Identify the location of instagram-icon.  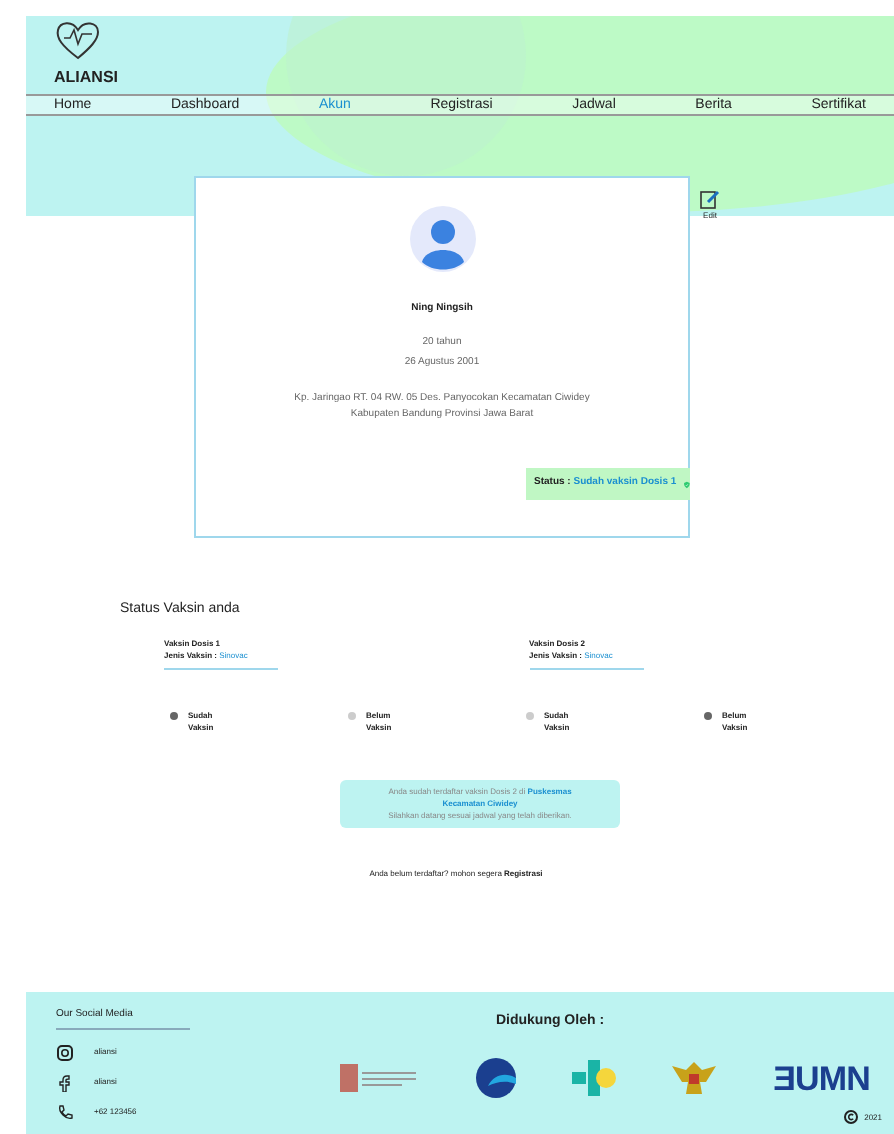
(65, 1052).